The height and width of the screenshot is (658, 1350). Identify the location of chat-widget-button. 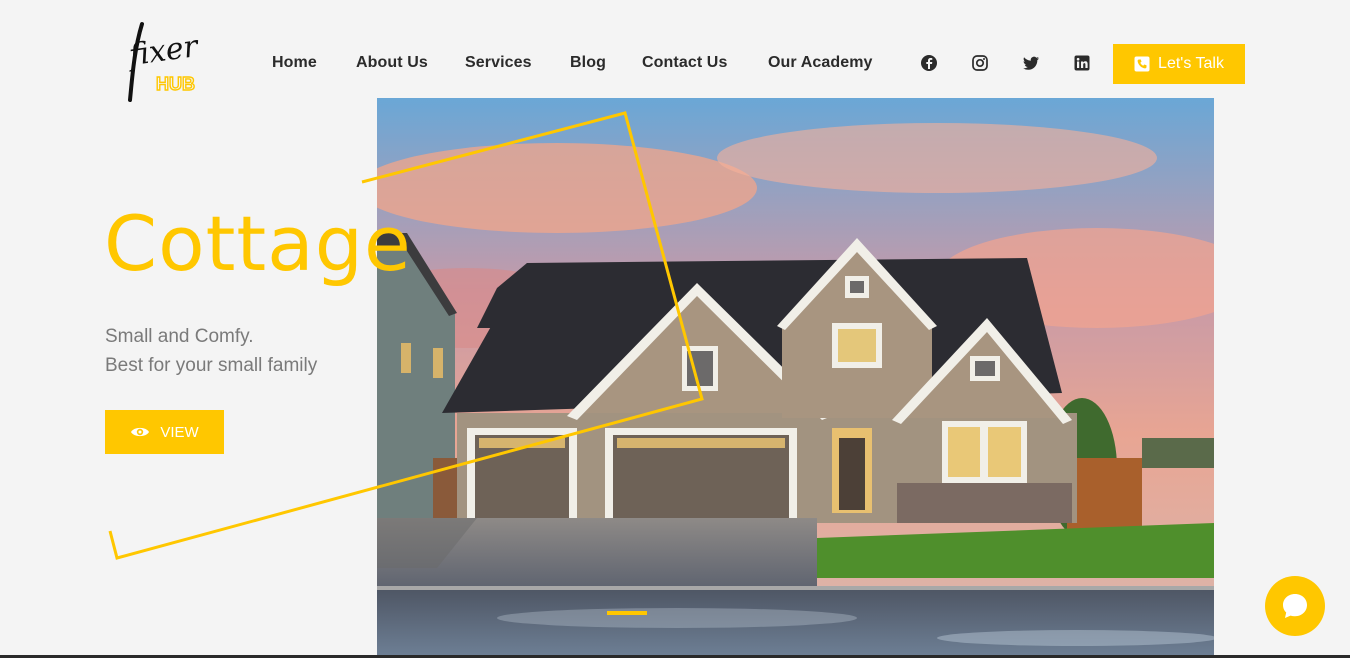
(1295, 606).